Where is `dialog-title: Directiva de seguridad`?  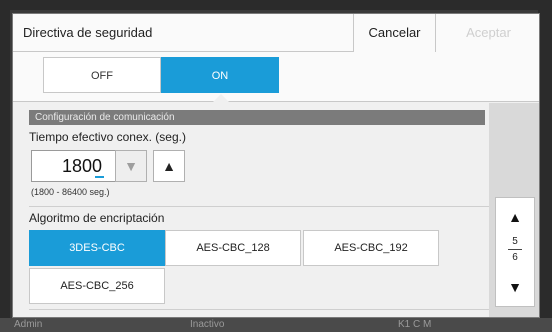 dialog-title: Directiva de seguridad is located at coordinates (88, 32).